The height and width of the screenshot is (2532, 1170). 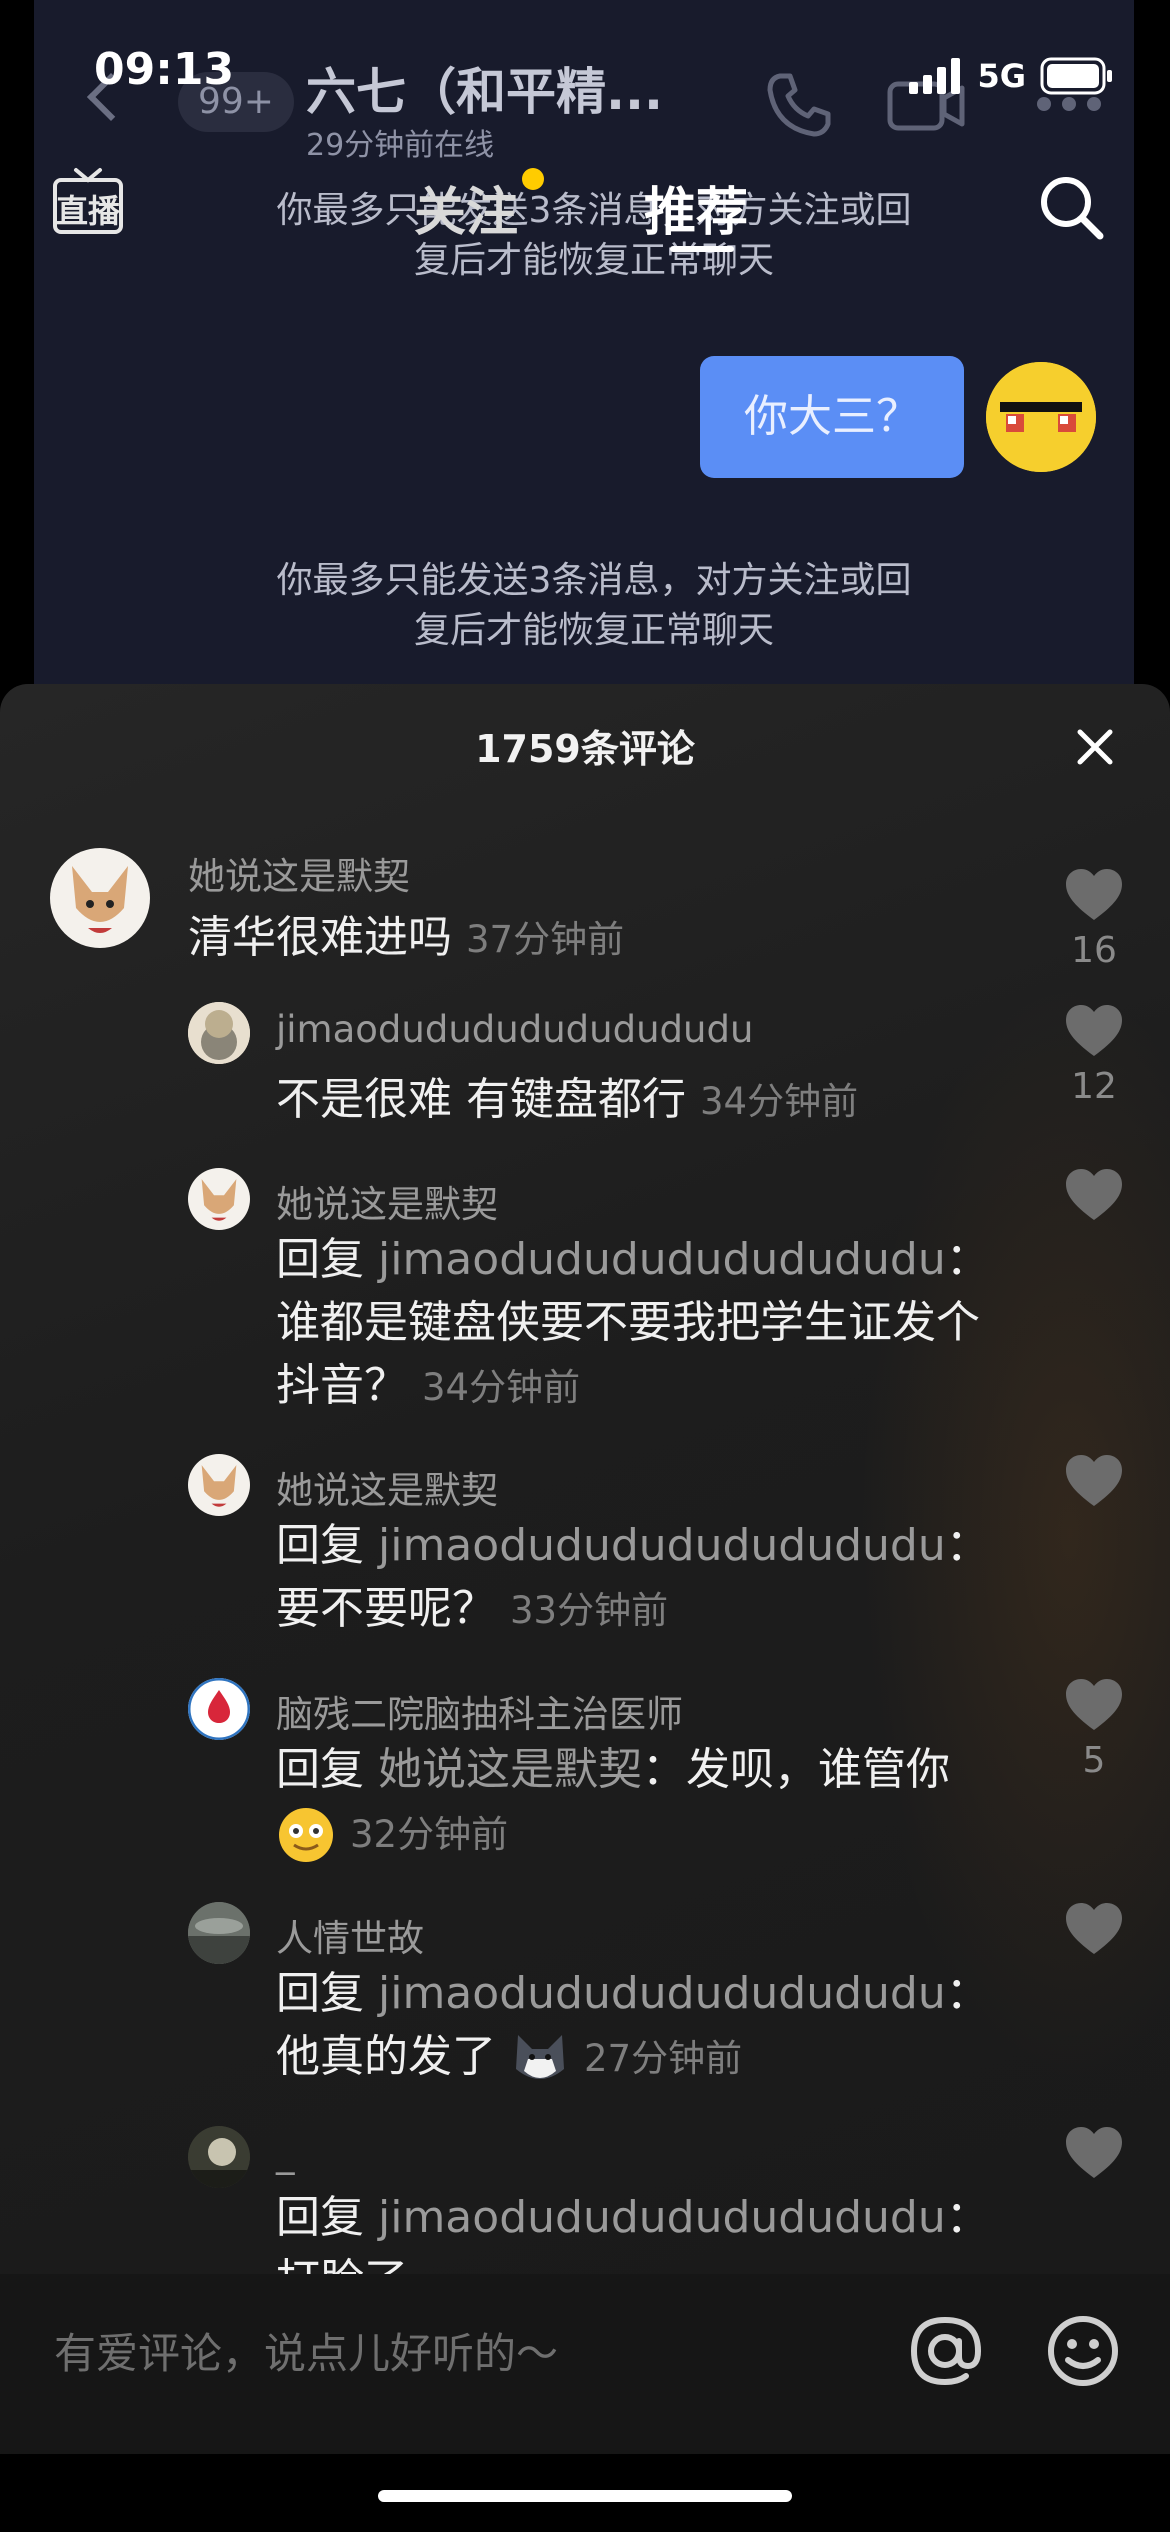 I want to click on like-count: 12, so click(x=1094, y=1086).